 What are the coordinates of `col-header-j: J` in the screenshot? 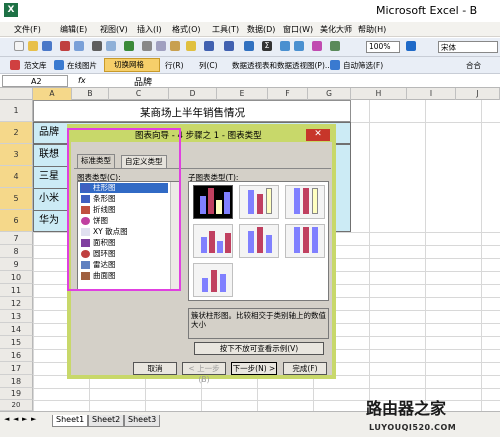 It's located at (478, 94).